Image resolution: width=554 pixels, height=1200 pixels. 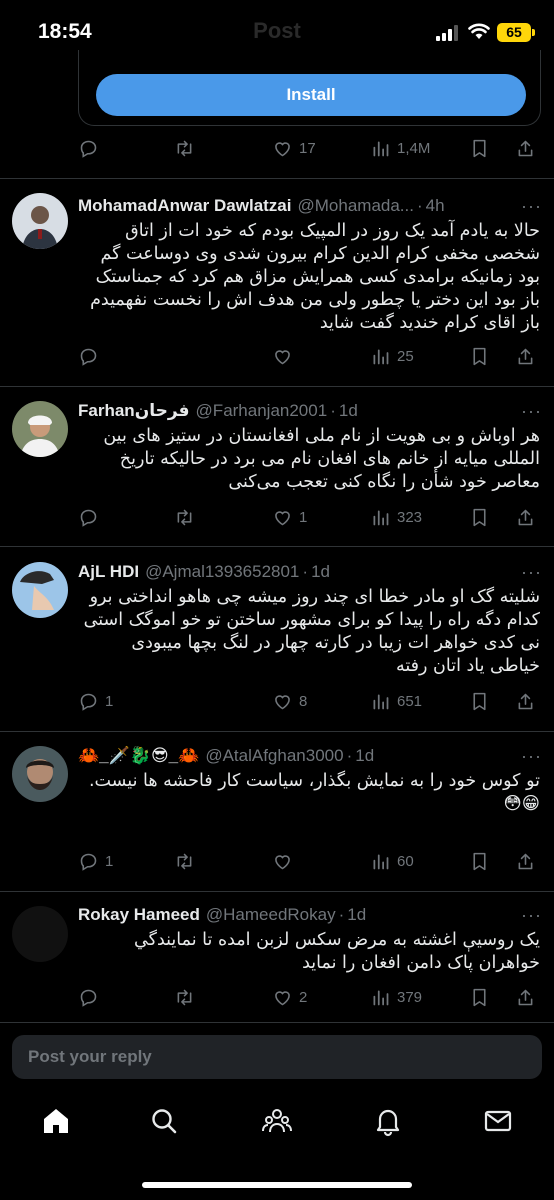 What do you see at coordinates (289, 997) in the screenshot?
I see `like-button: 2` at bounding box center [289, 997].